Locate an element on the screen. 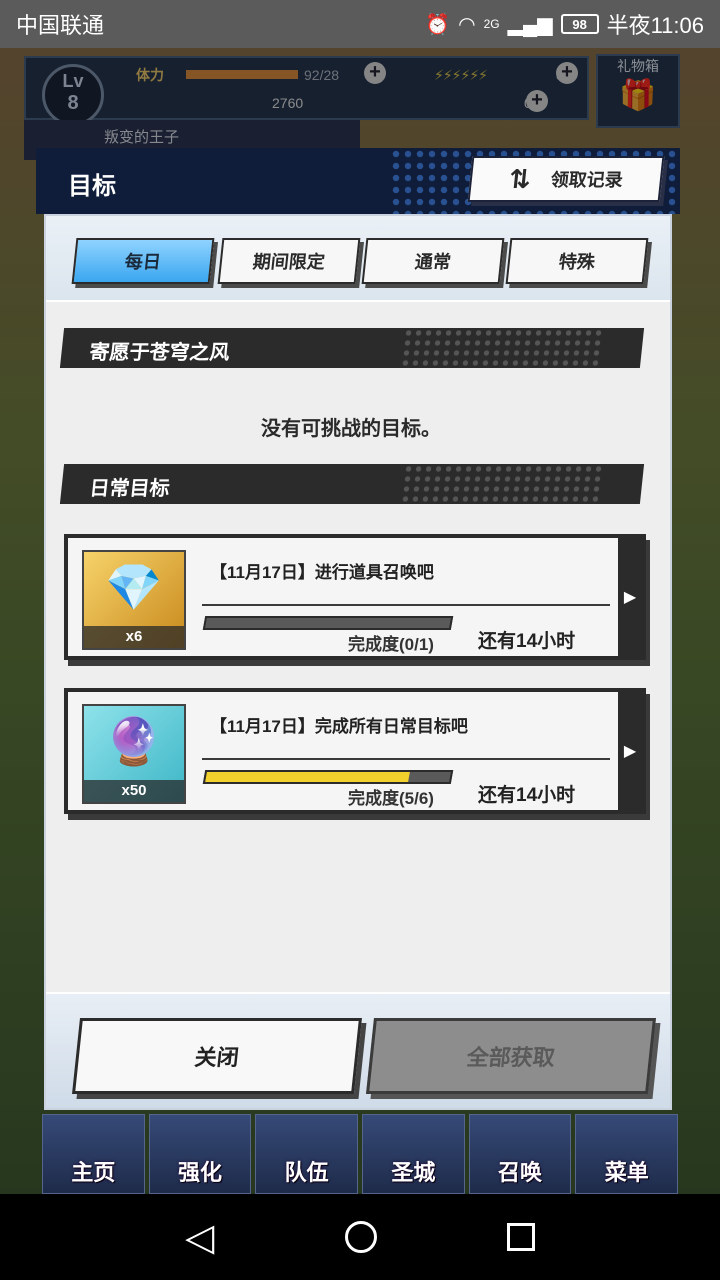 The width and height of the screenshot is (720, 1280). dialog-header: 目标 ⇅ 领取记录 is located at coordinates (358, 181).